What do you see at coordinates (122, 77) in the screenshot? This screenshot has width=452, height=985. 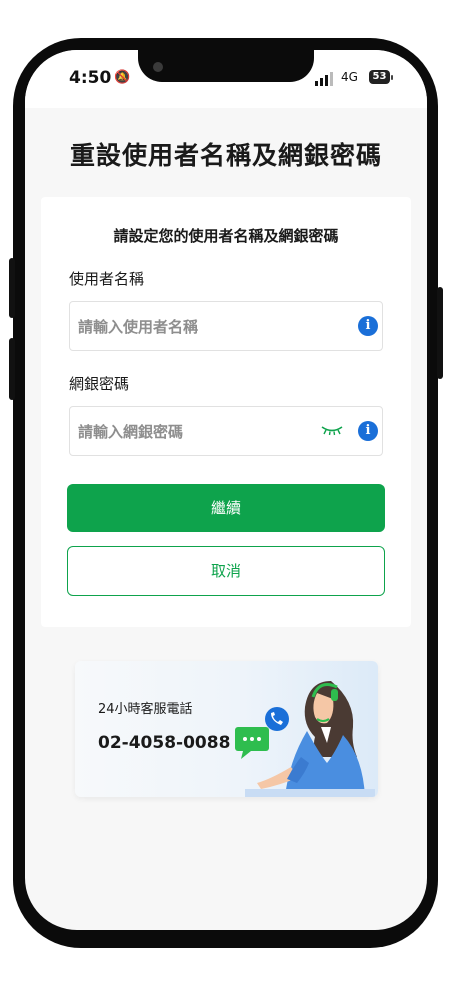 I see `mute-bell-icon: 🔕` at bounding box center [122, 77].